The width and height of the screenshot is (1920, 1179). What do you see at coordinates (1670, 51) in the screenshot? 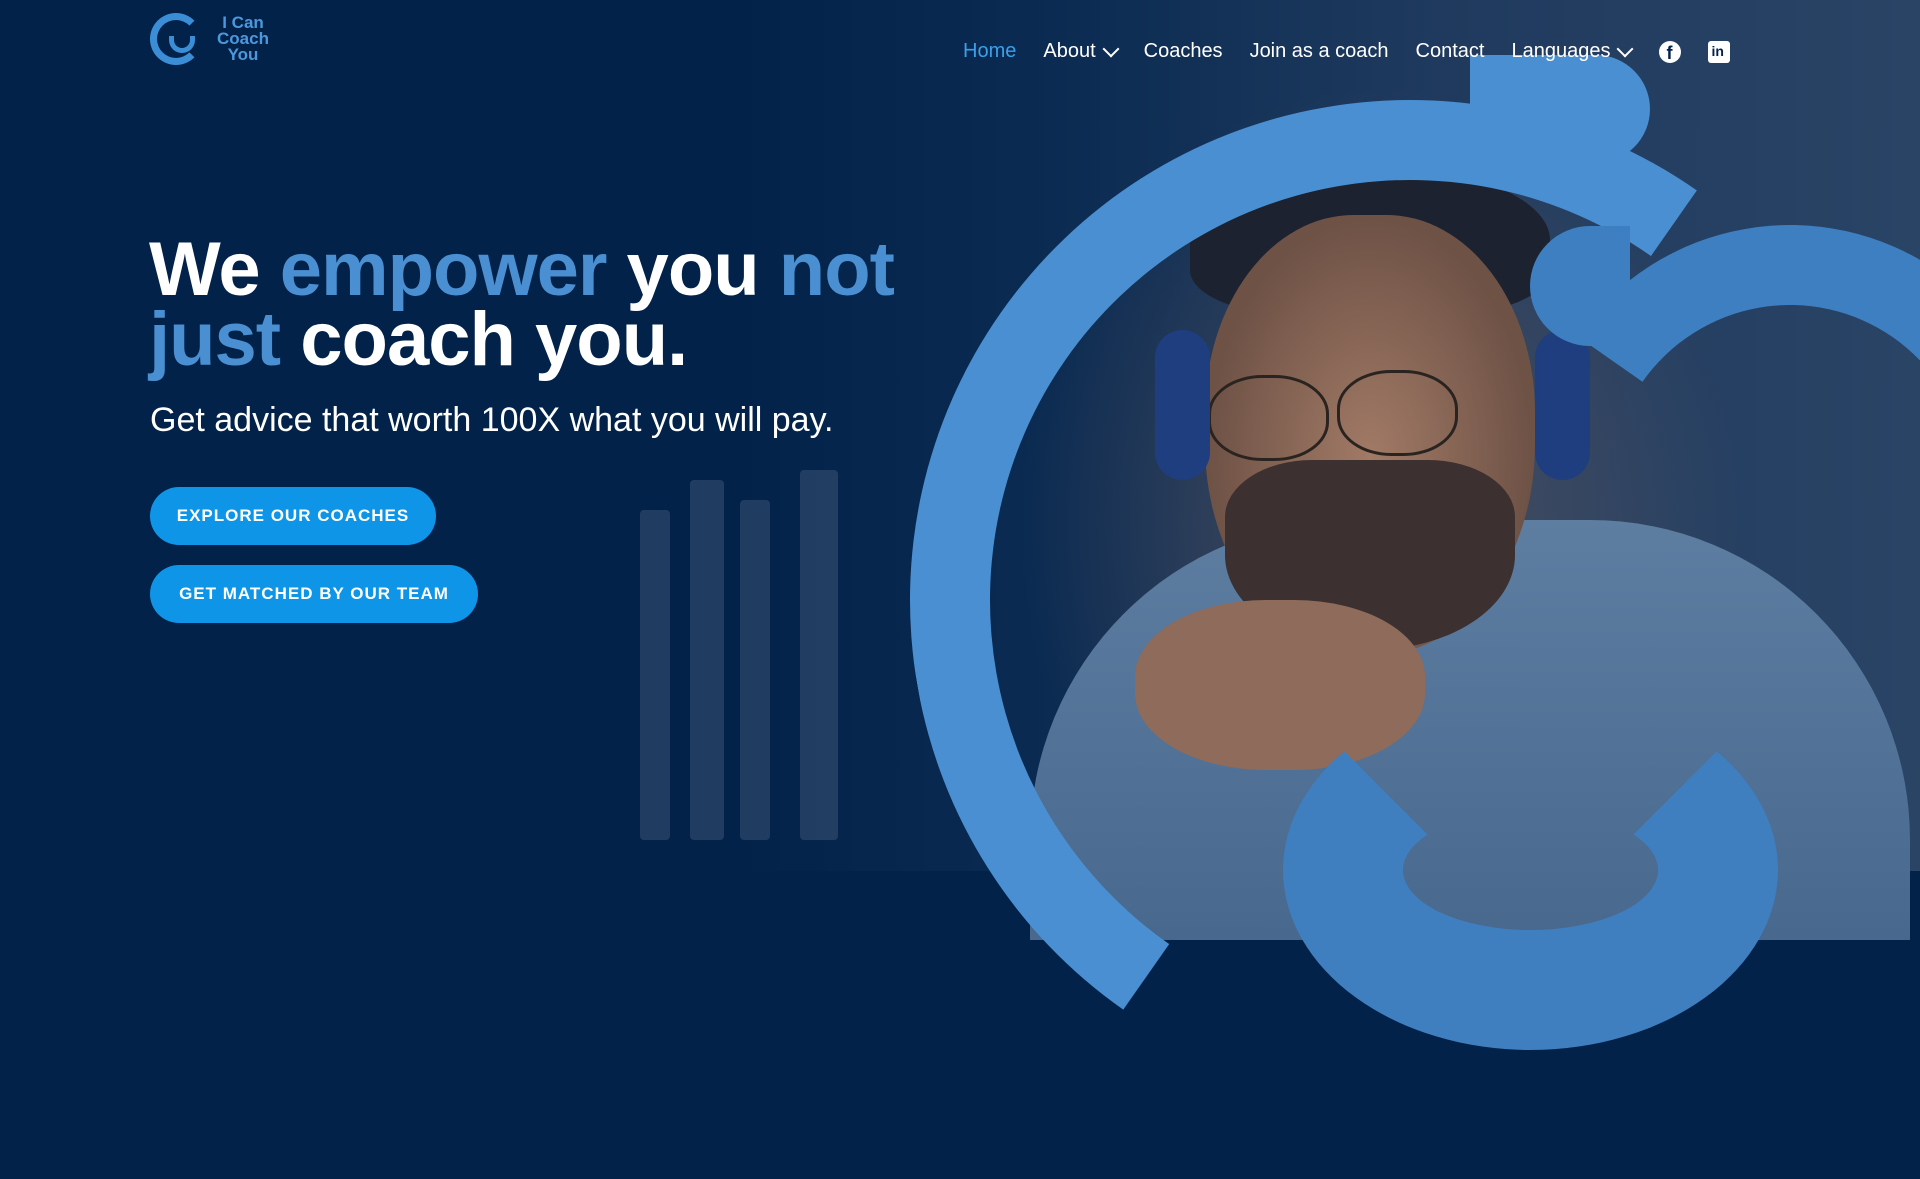
I see `facebook-icon: f` at bounding box center [1670, 51].